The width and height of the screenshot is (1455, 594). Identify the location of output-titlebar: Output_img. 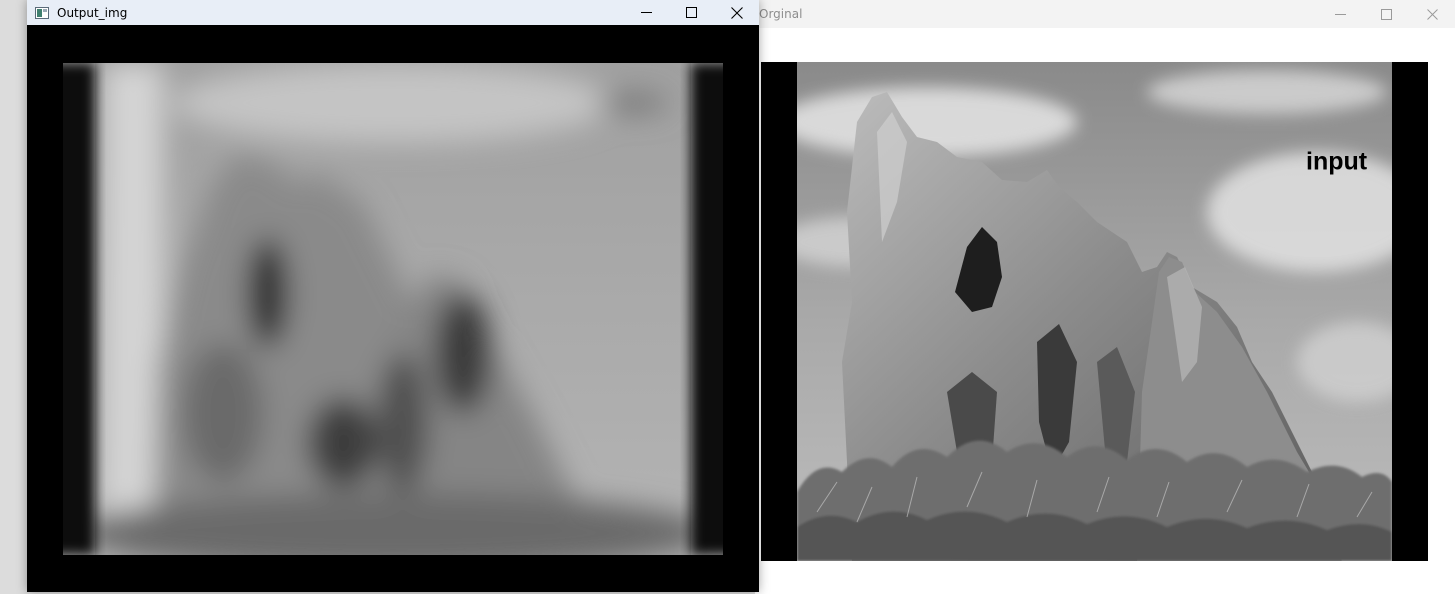
(393, 12).